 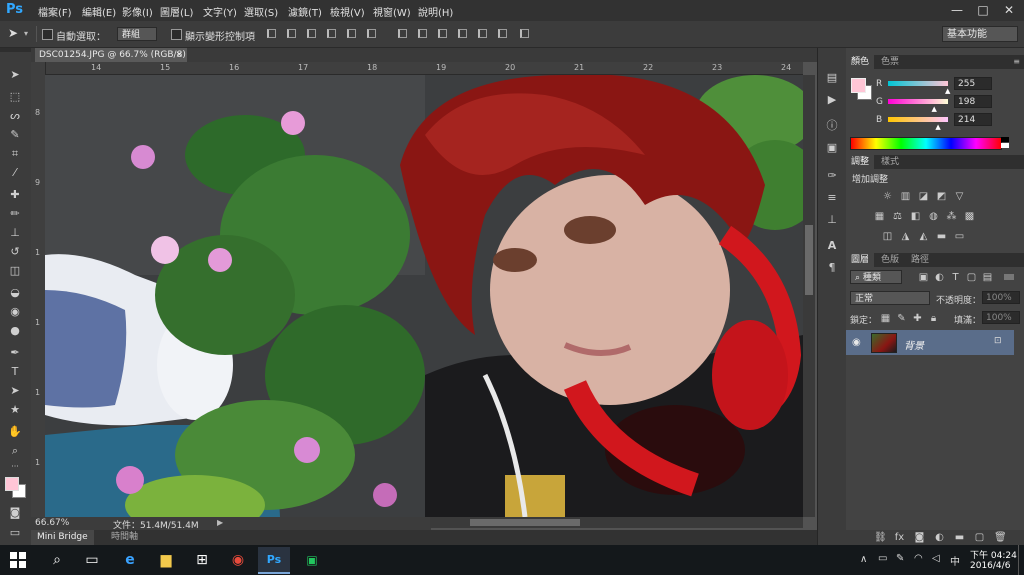 I want to click on align-vcenter-icon, so click(x=291, y=33).